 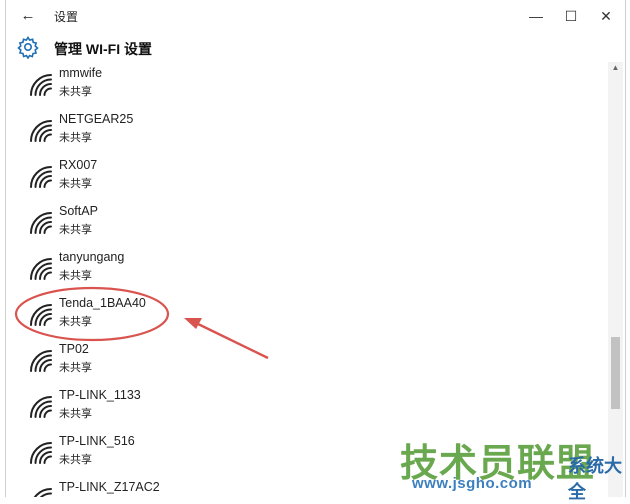 What do you see at coordinates (103, 49) in the screenshot?
I see `page-title: 管理 WI-FI 设置` at bounding box center [103, 49].